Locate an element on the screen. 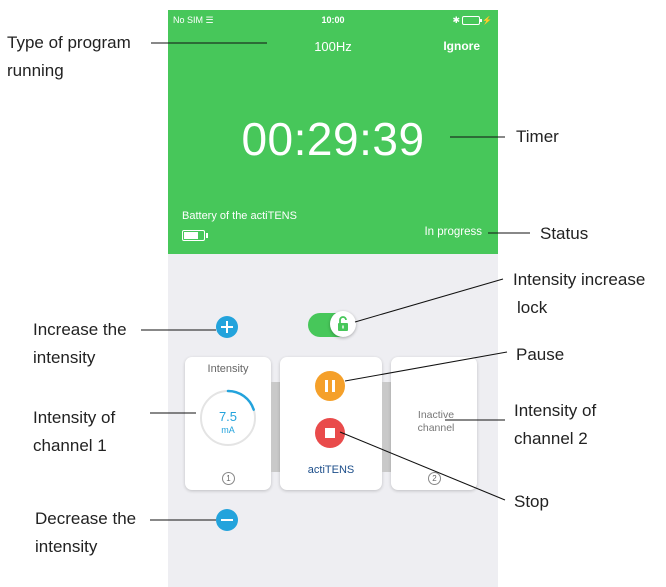 Image resolution: width=666 pixels, height=587 pixels. annotation-decrease: Decrease the intensity is located at coordinates (86, 532).